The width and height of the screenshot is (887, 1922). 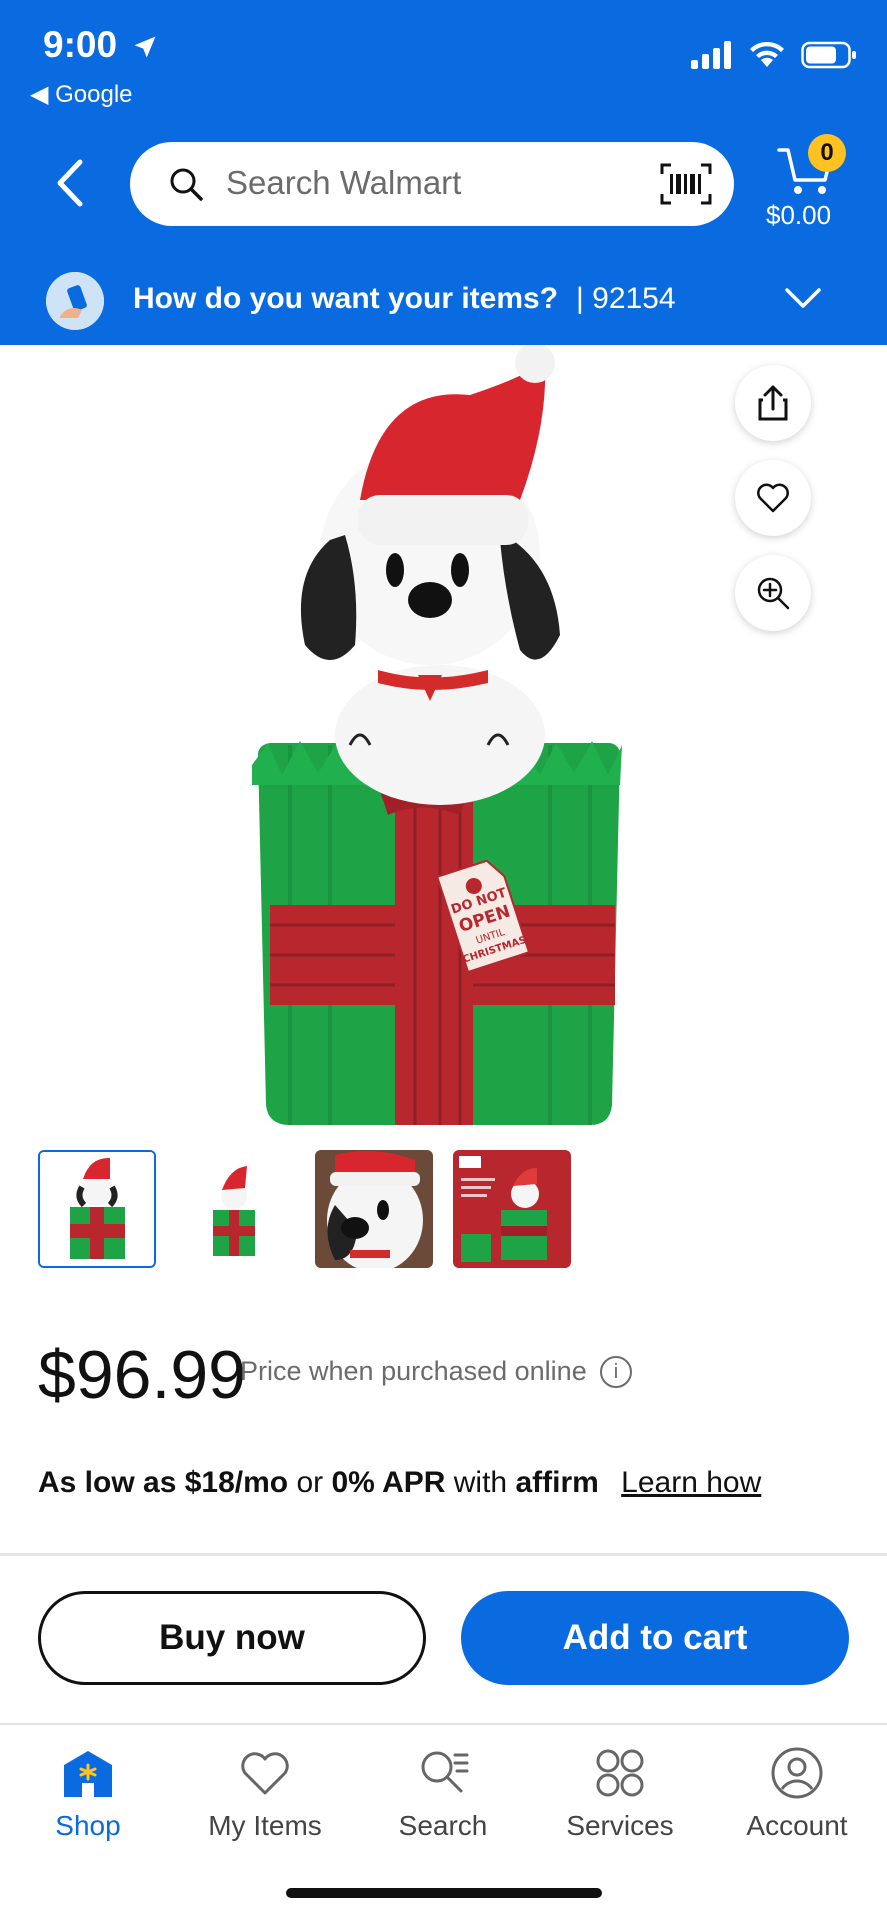 I want to click on affirm-apr: 0% APR, so click(x=388, y=1482).